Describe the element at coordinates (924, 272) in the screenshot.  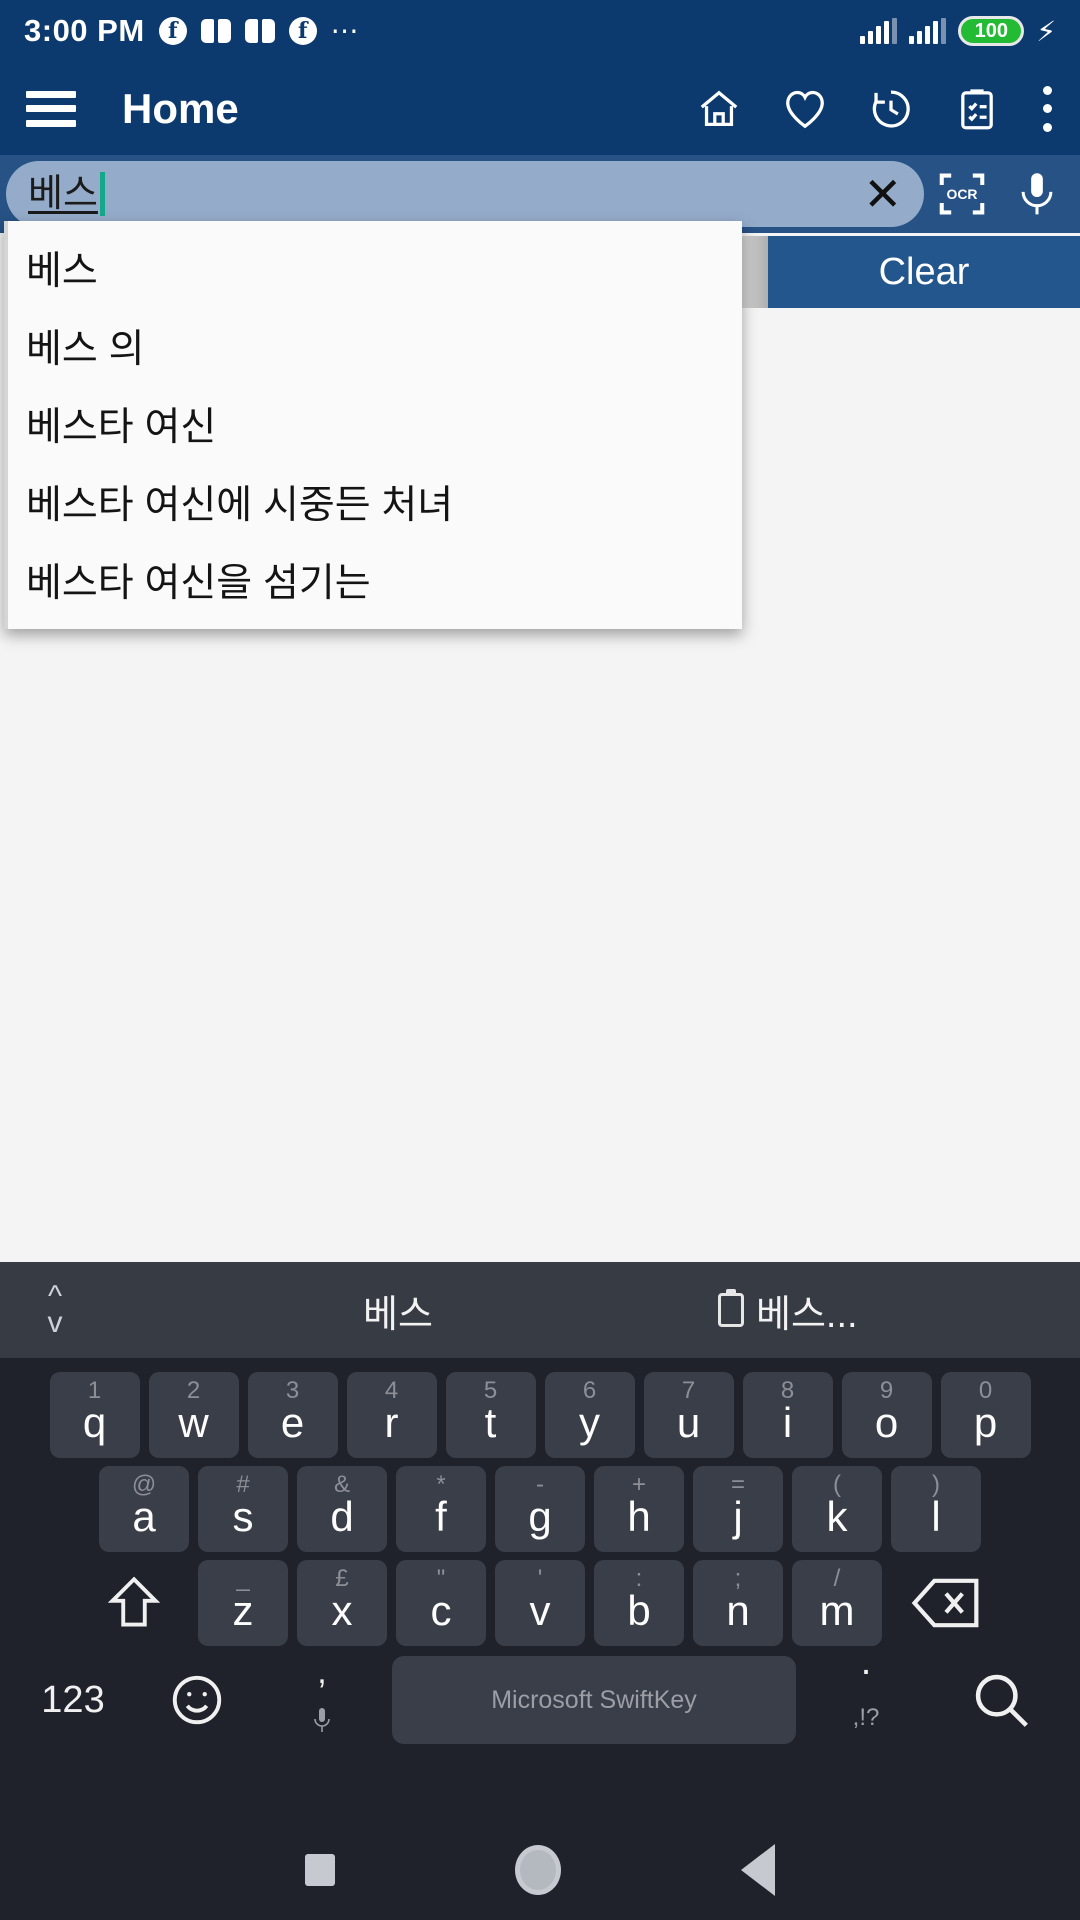
I see `clear-button: Clear` at that location.